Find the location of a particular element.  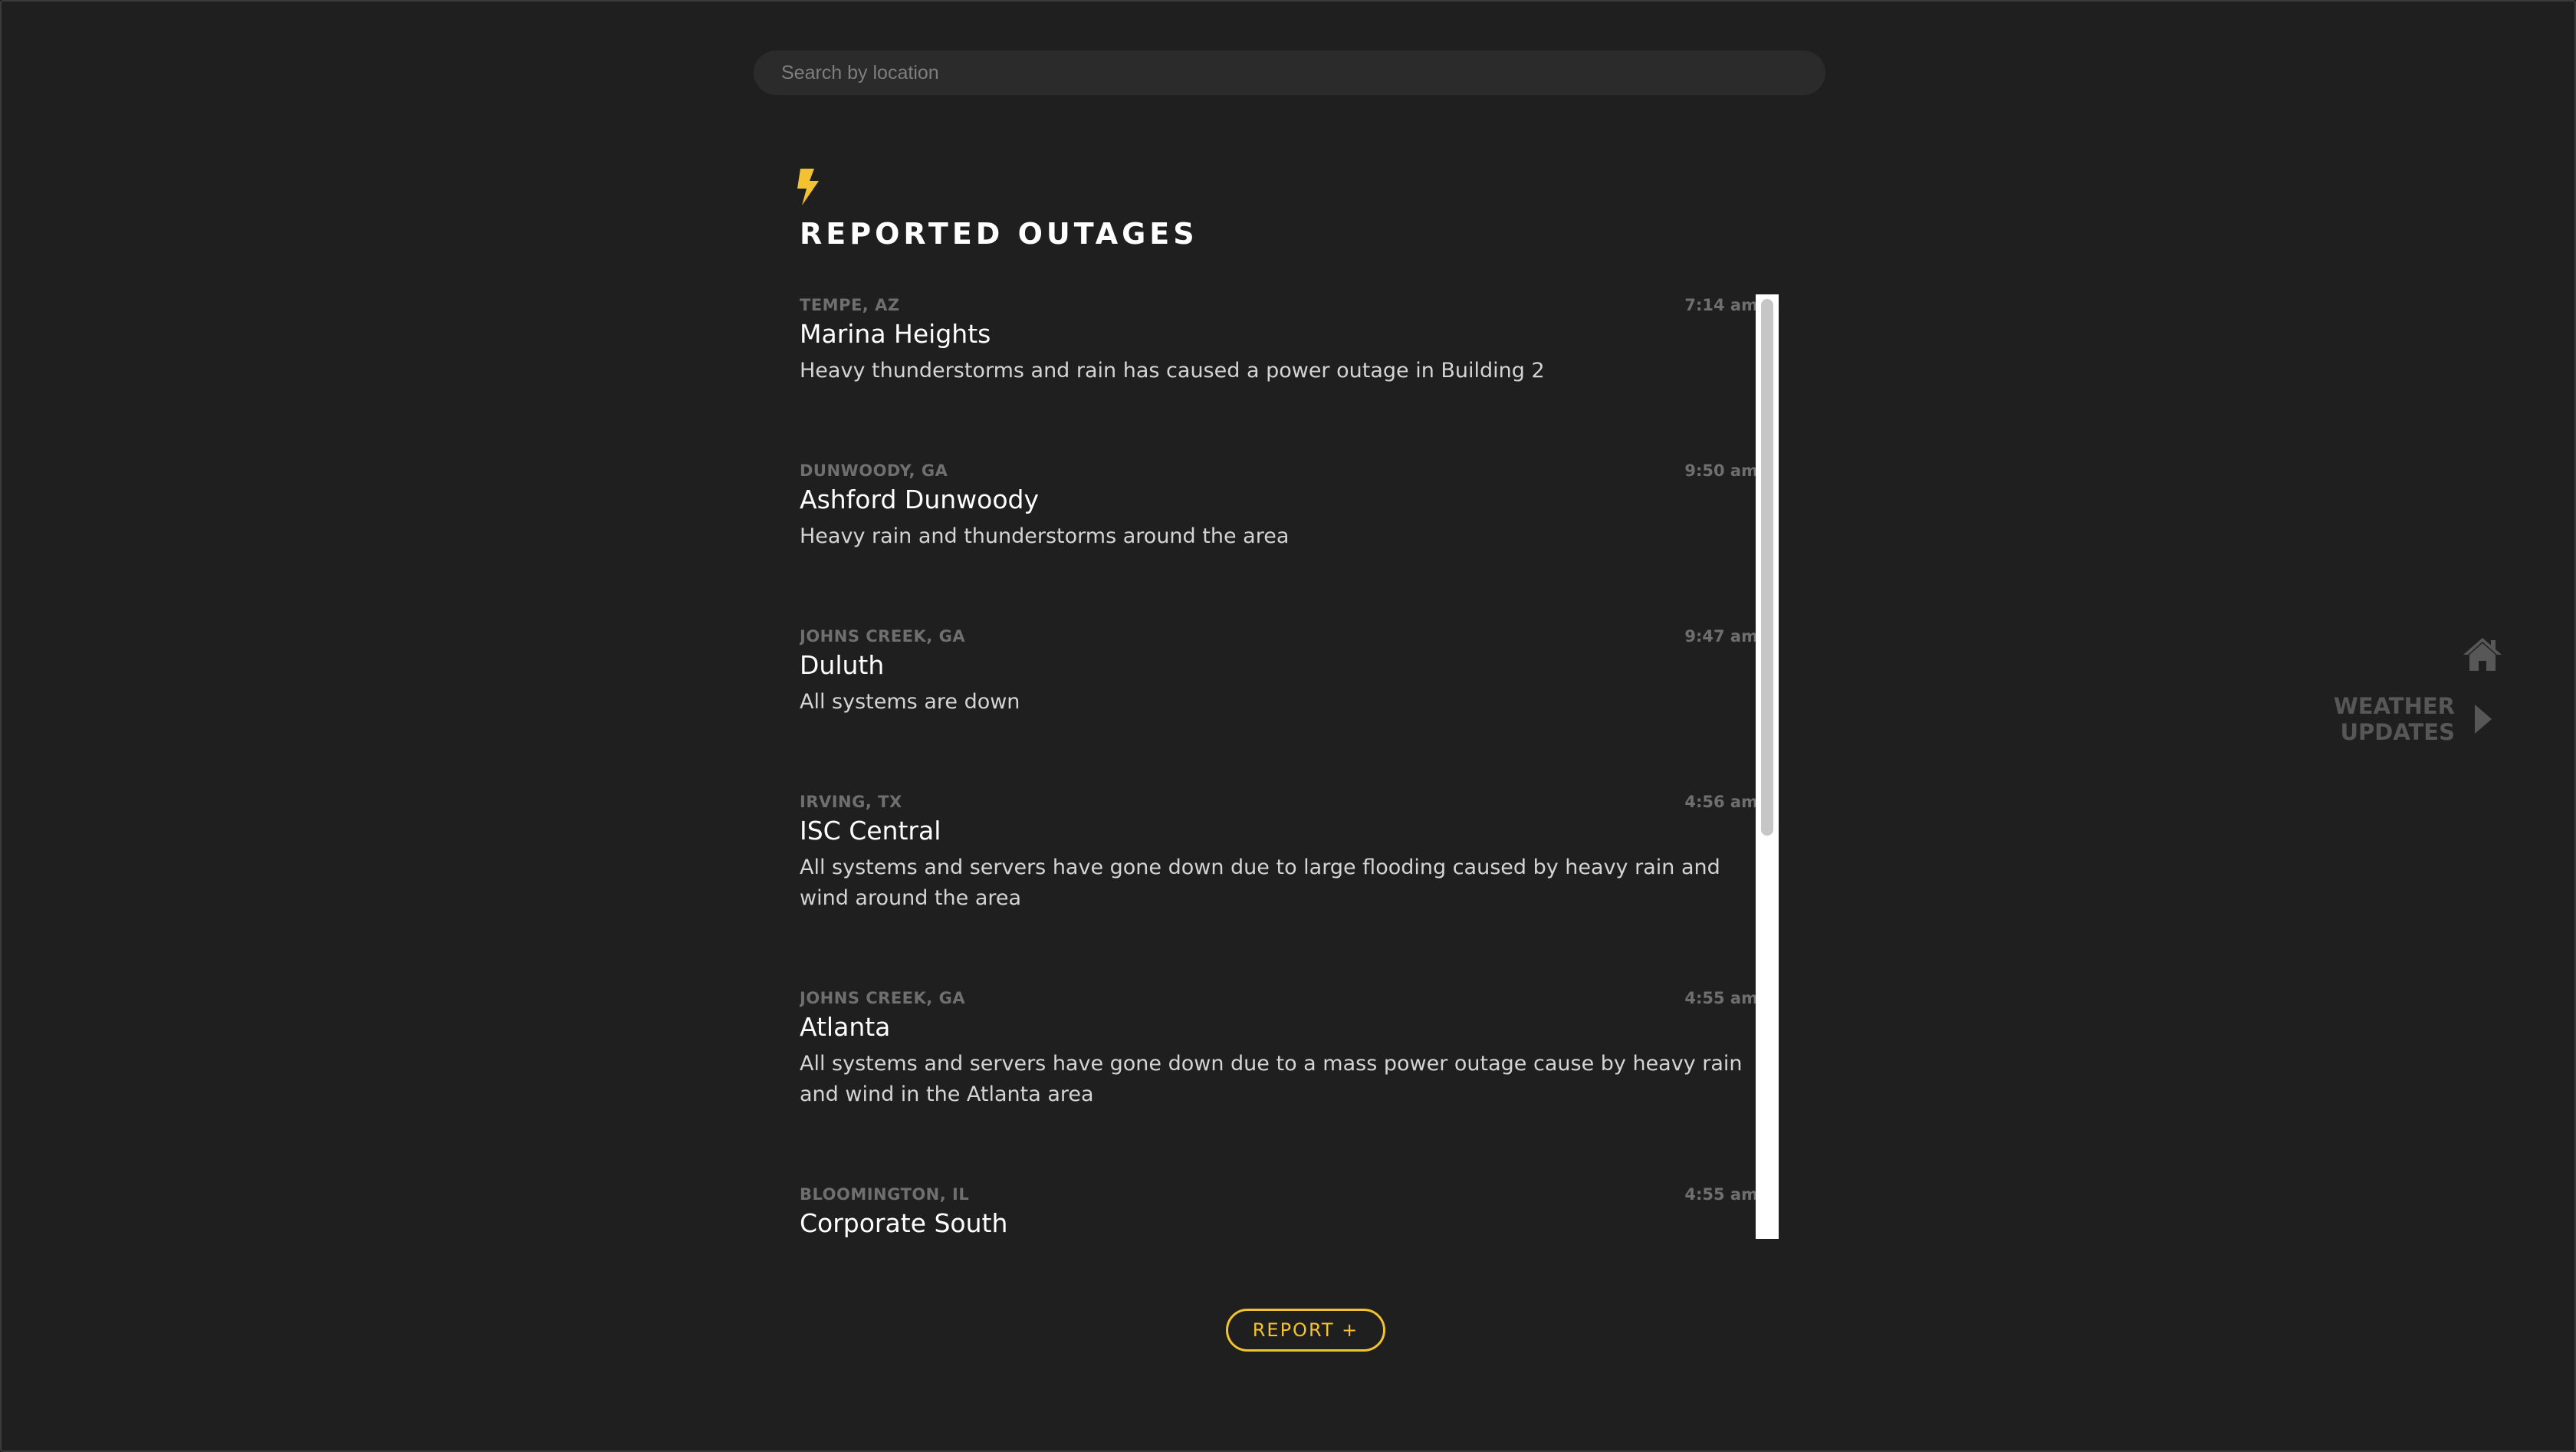

outage-location: TEMPE, AZ is located at coordinates (850, 305).